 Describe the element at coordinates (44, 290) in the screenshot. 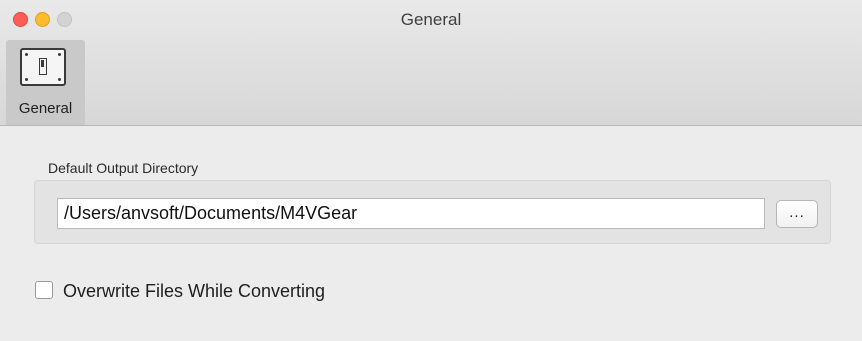

I see `overwrite-checkbox` at that location.